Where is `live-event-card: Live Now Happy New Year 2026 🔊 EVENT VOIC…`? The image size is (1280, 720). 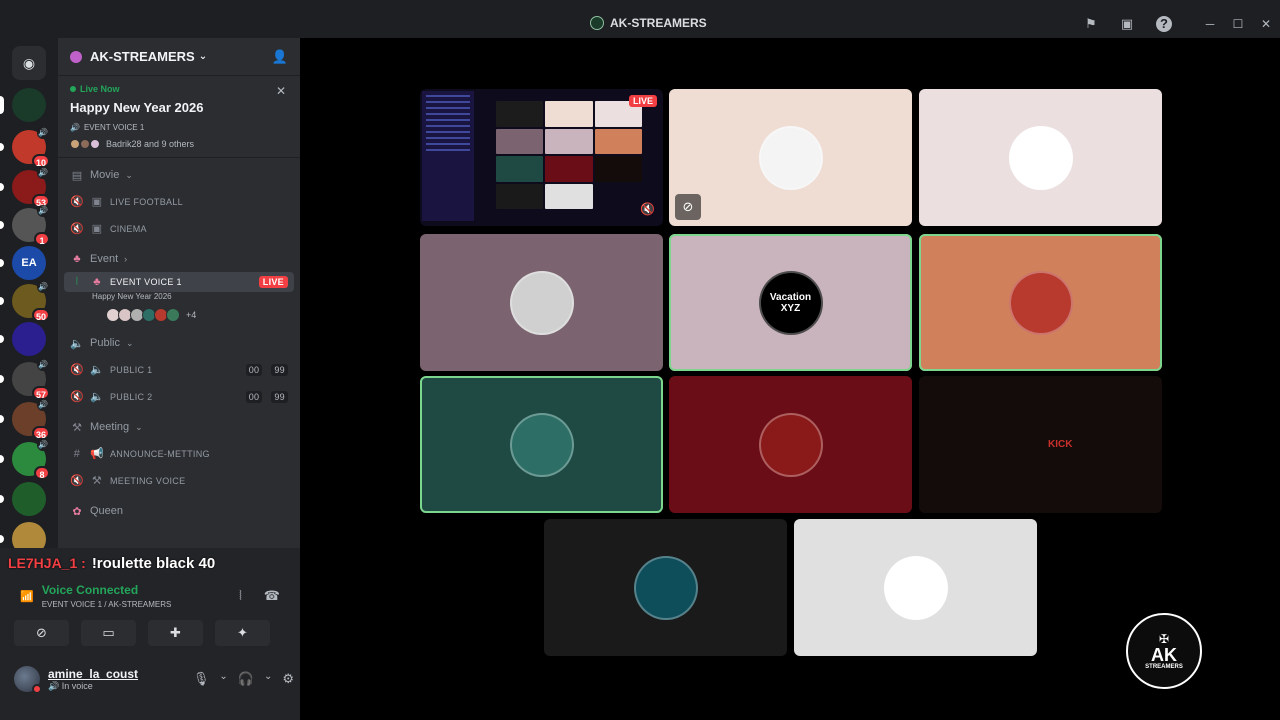 live-event-card: Live Now Happy New Year 2026 🔊 EVENT VOIC… is located at coordinates (179, 117).